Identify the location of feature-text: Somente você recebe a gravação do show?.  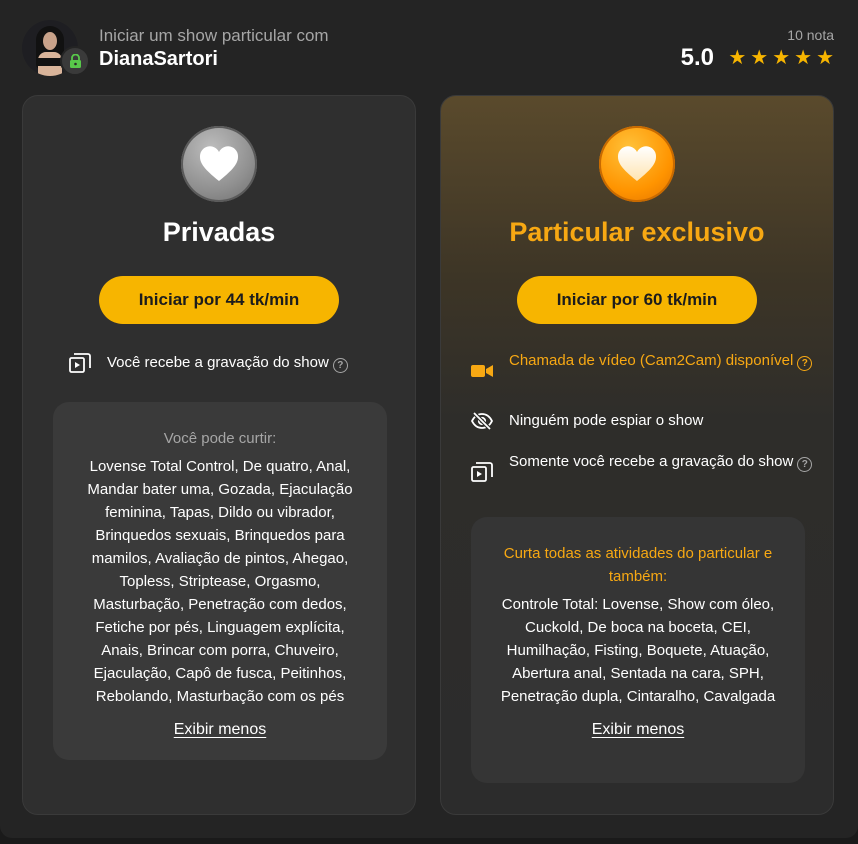
(661, 462).